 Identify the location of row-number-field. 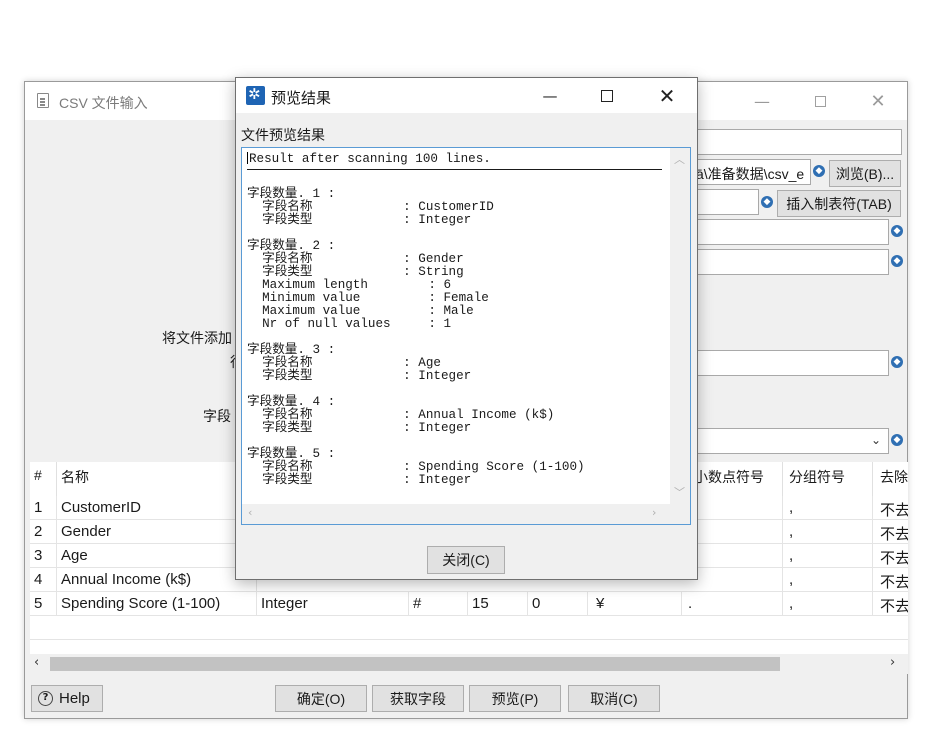
(787, 363).